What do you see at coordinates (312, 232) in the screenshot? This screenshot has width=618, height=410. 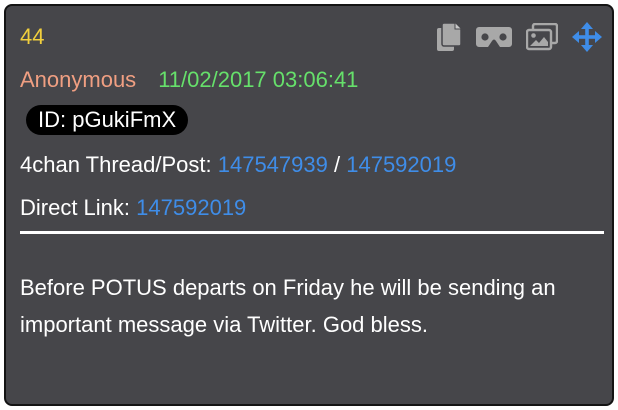 I see `divider` at bounding box center [312, 232].